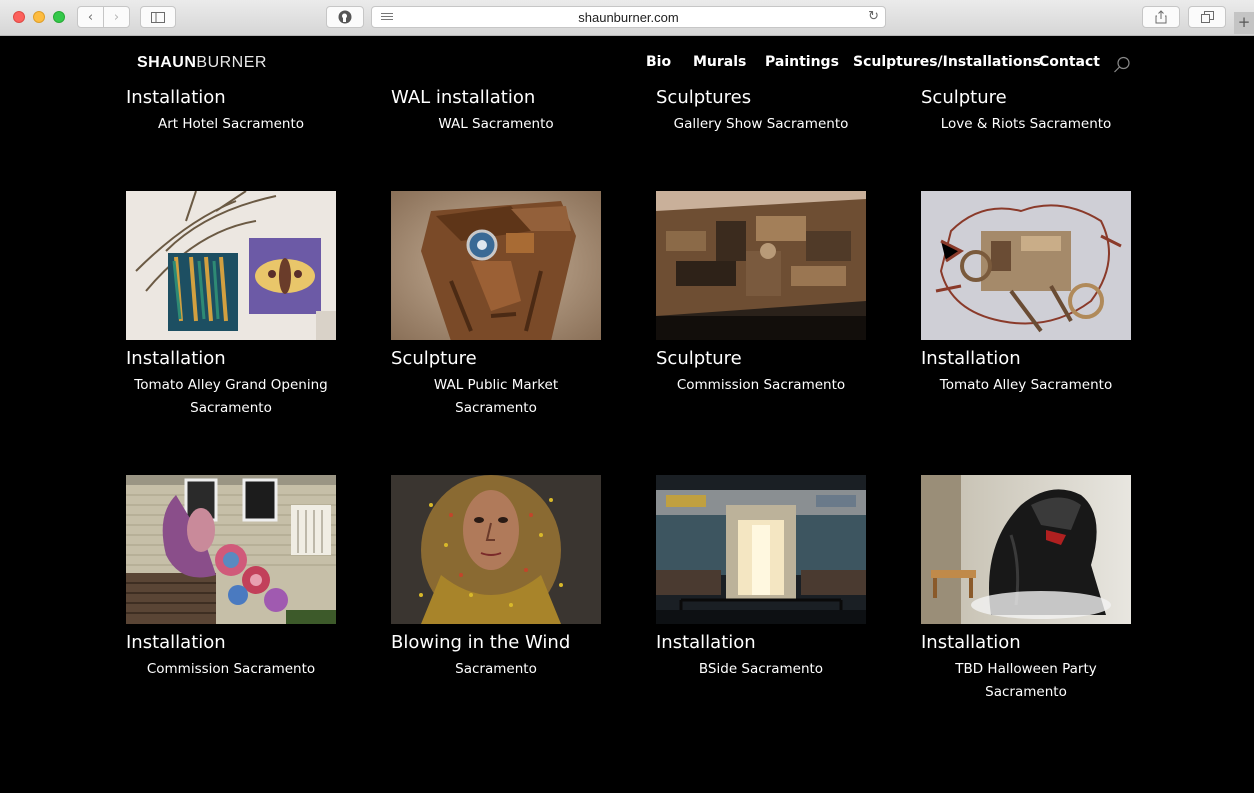 The height and width of the screenshot is (793, 1254). Describe the element at coordinates (1026, 681) in the screenshot. I see `item-subtitle: TBD Halloween Party Sacramento` at that location.